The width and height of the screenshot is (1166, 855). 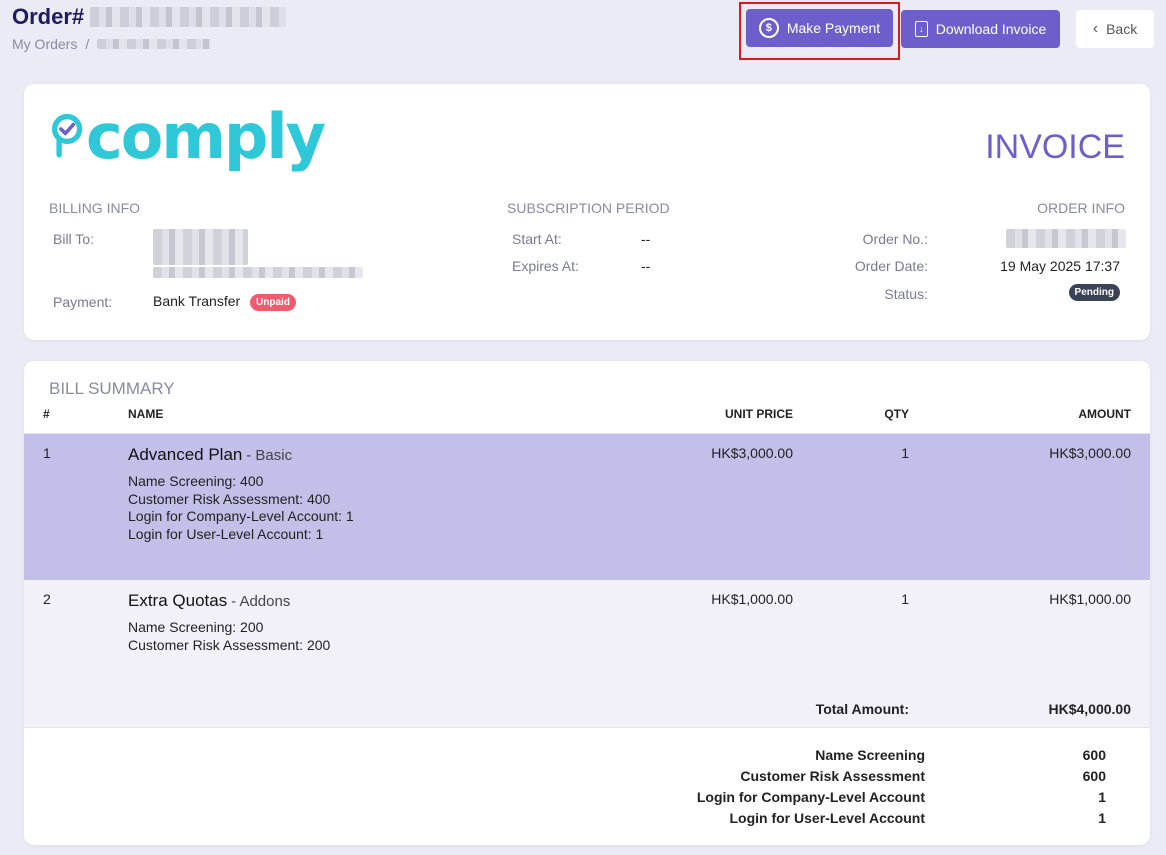 I want to click on page-title: Order#, so click(x=149, y=17).